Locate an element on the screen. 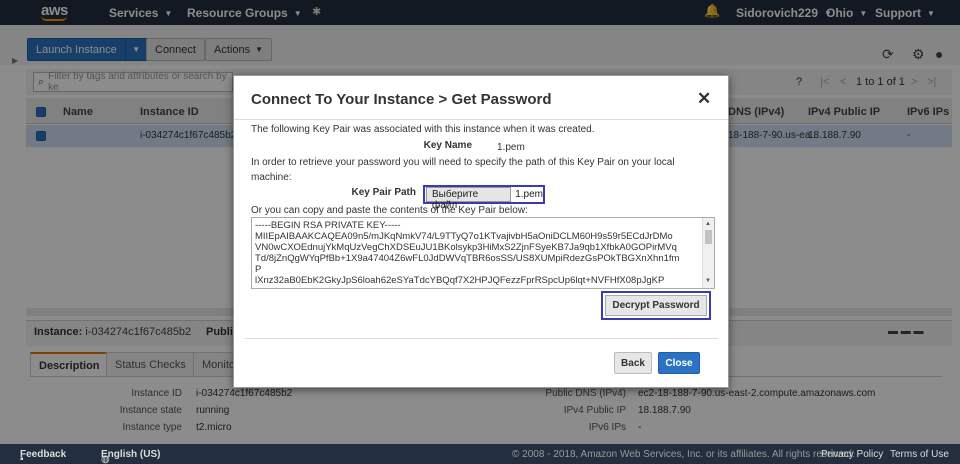 This screenshot has height=464, width=960. key-pair-file-input: Выберите файл 1.pem is located at coordinates (484, 198).